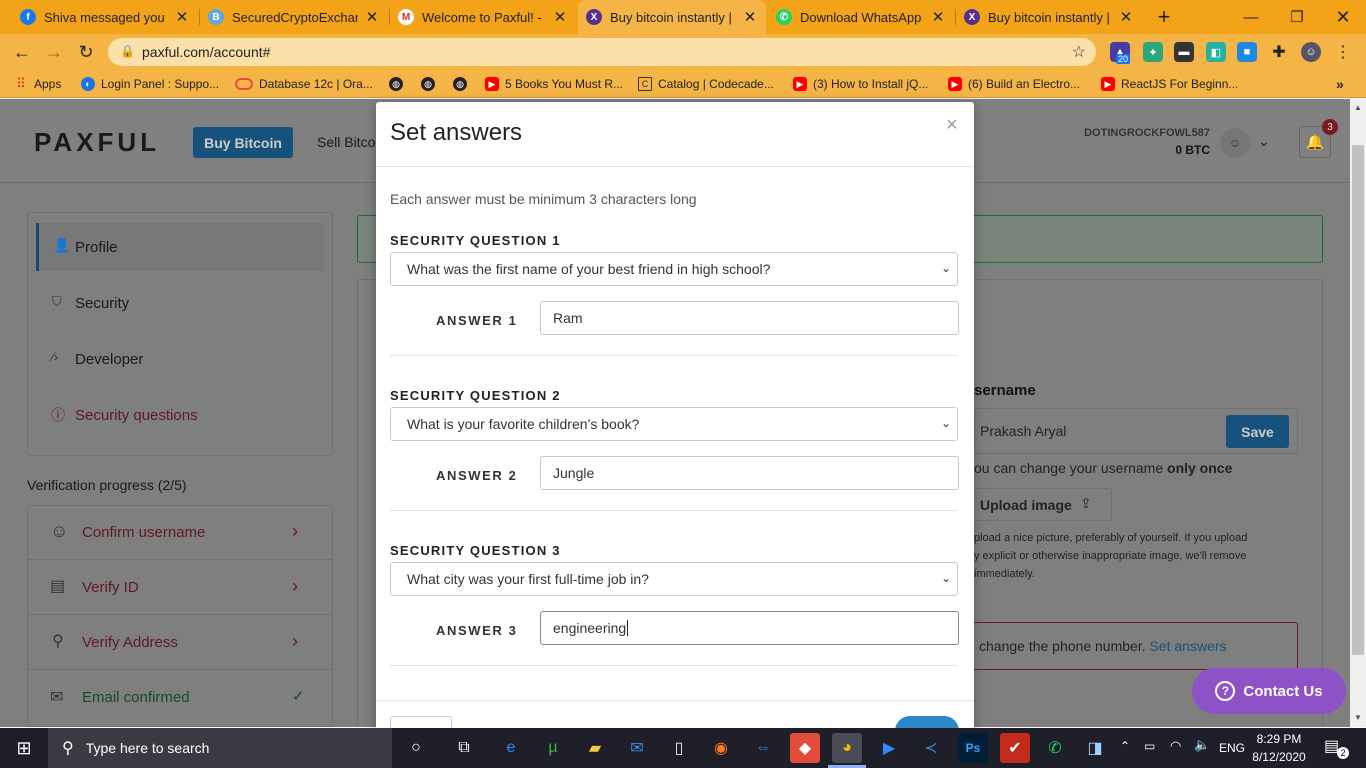 This screenshot has height=768, width=1366. Describe the element at coordinates (1264, 141) in the screenshot. I see `chevron-down-icon: ⌄` at that location.